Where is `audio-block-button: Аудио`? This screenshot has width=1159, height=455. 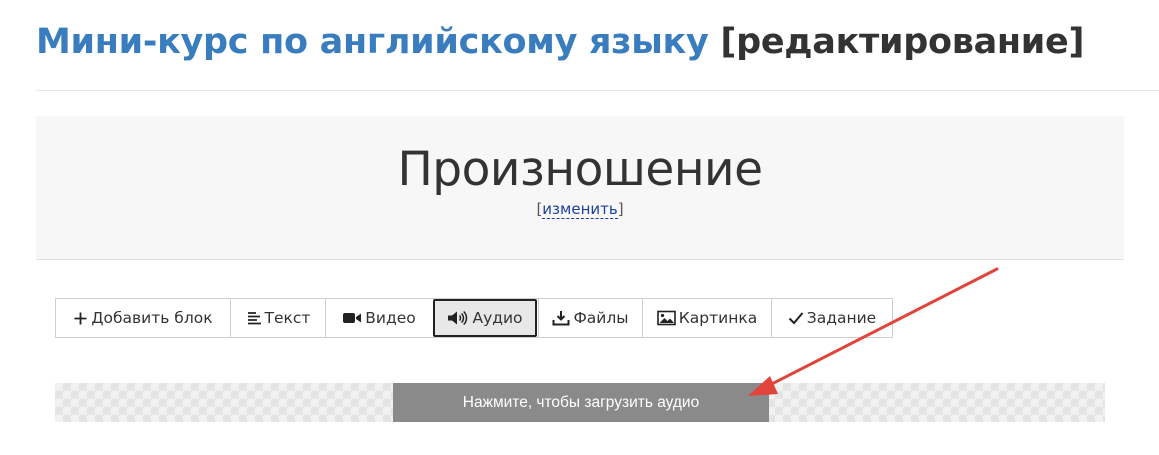 audio-block-button: Аудио is located at coordinates (485, 318).